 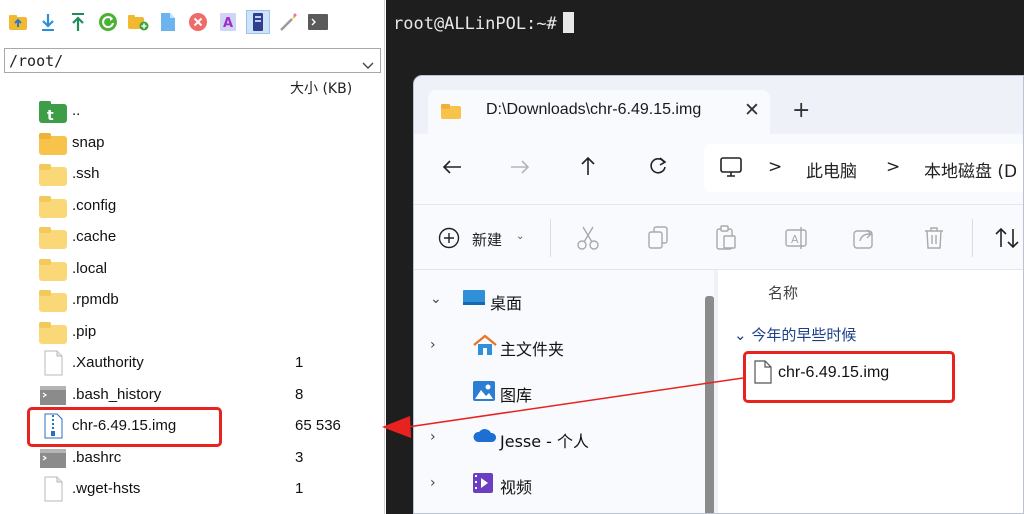 I want to click on file-row: .pip, so click(x=192, y=332).